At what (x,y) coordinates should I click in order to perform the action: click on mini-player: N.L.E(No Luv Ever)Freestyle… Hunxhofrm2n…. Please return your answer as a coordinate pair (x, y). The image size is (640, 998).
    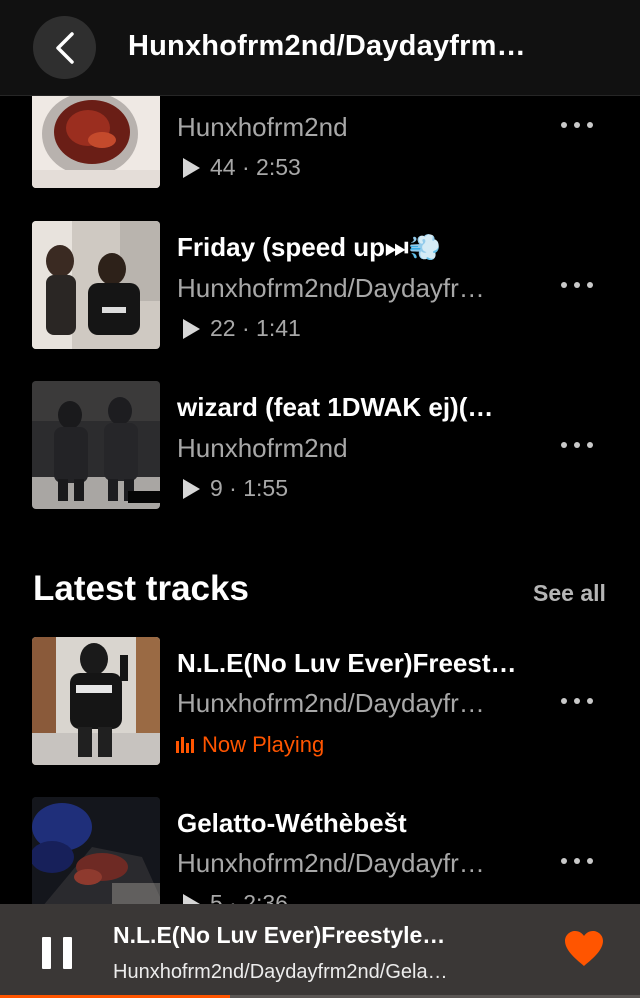
    Looking at the image, I should click on (320, 951).